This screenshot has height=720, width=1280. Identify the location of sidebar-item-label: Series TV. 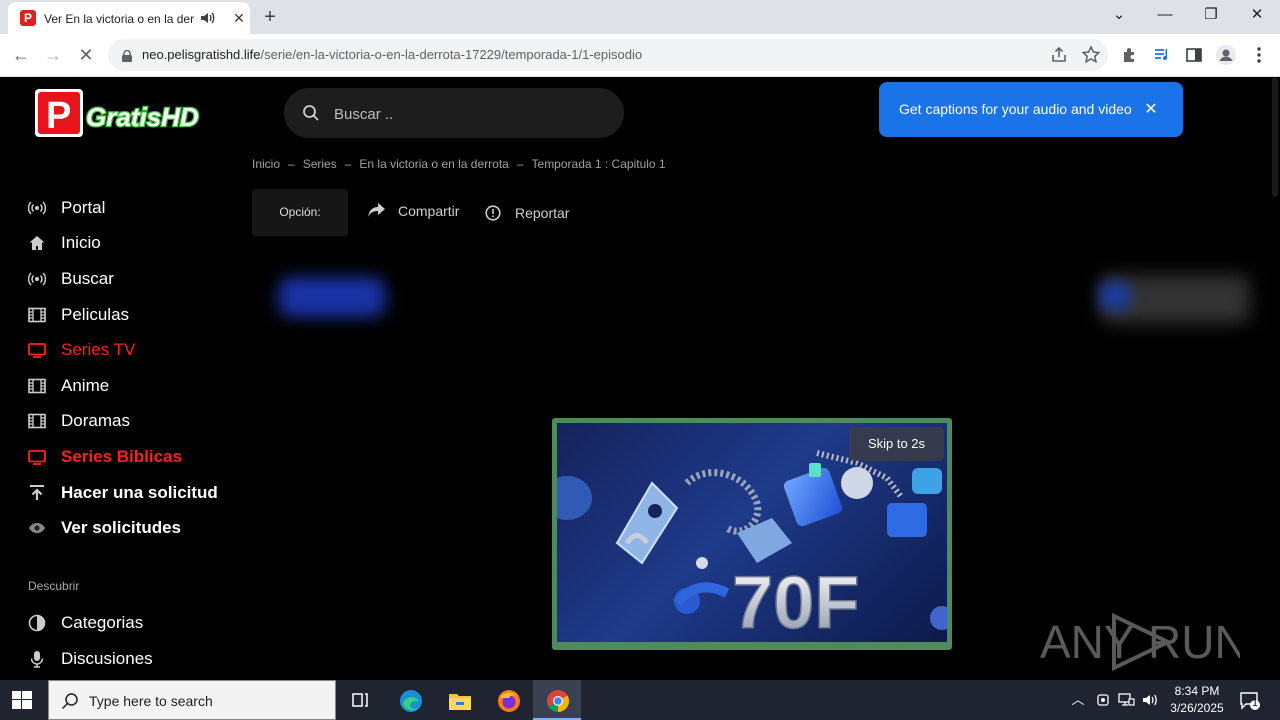
(98, 349).